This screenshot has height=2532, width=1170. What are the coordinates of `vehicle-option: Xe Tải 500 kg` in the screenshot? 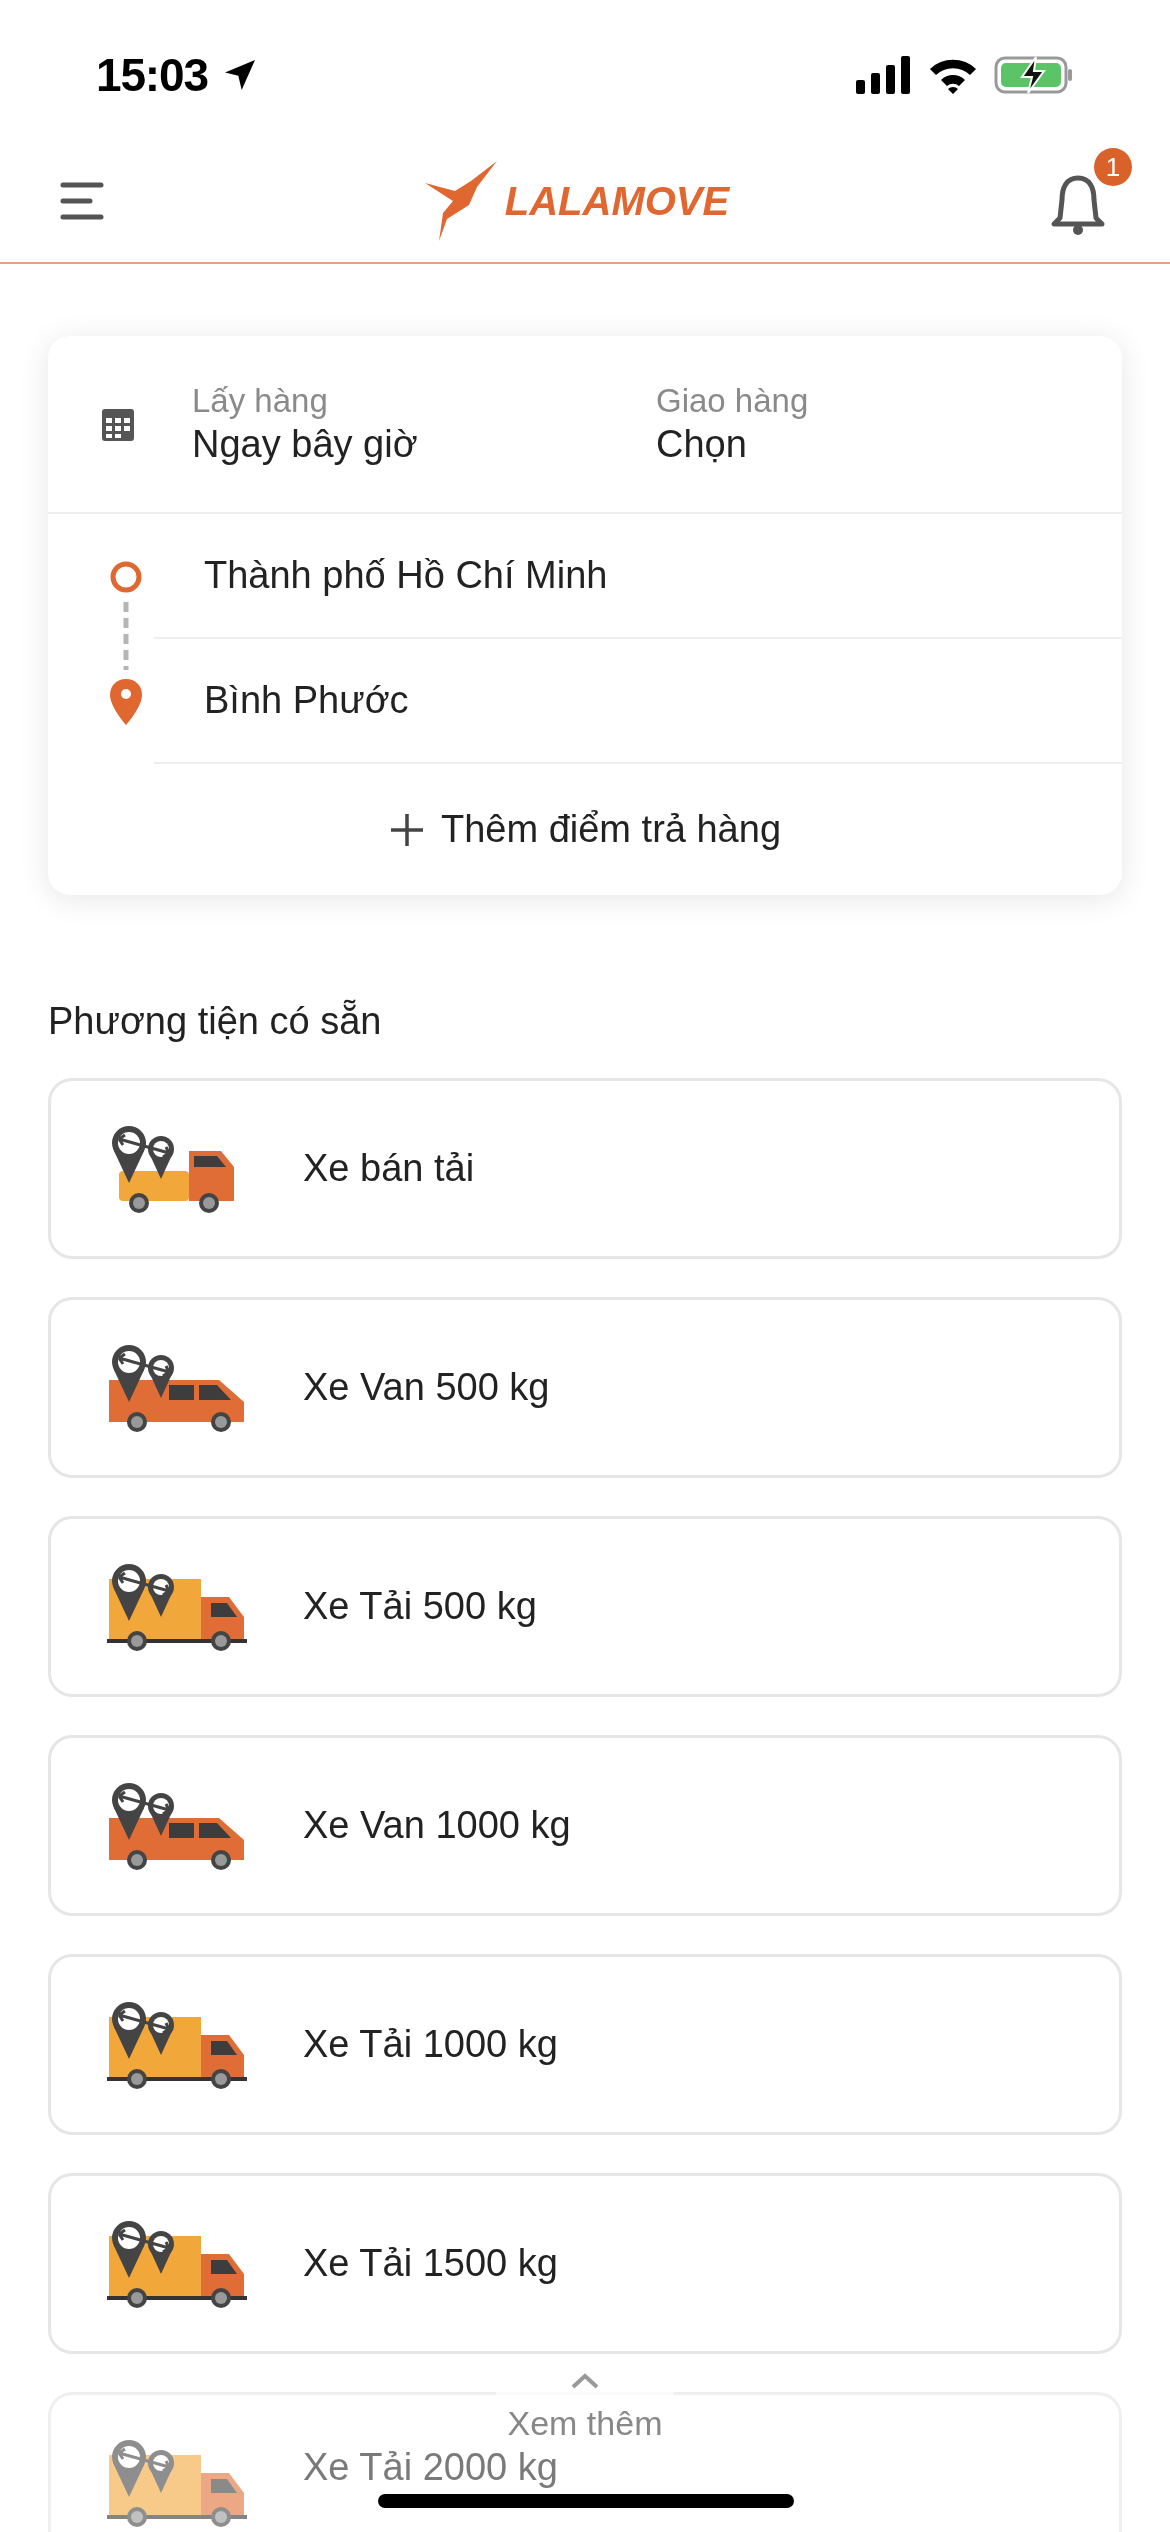 It's located at (585, 1606).